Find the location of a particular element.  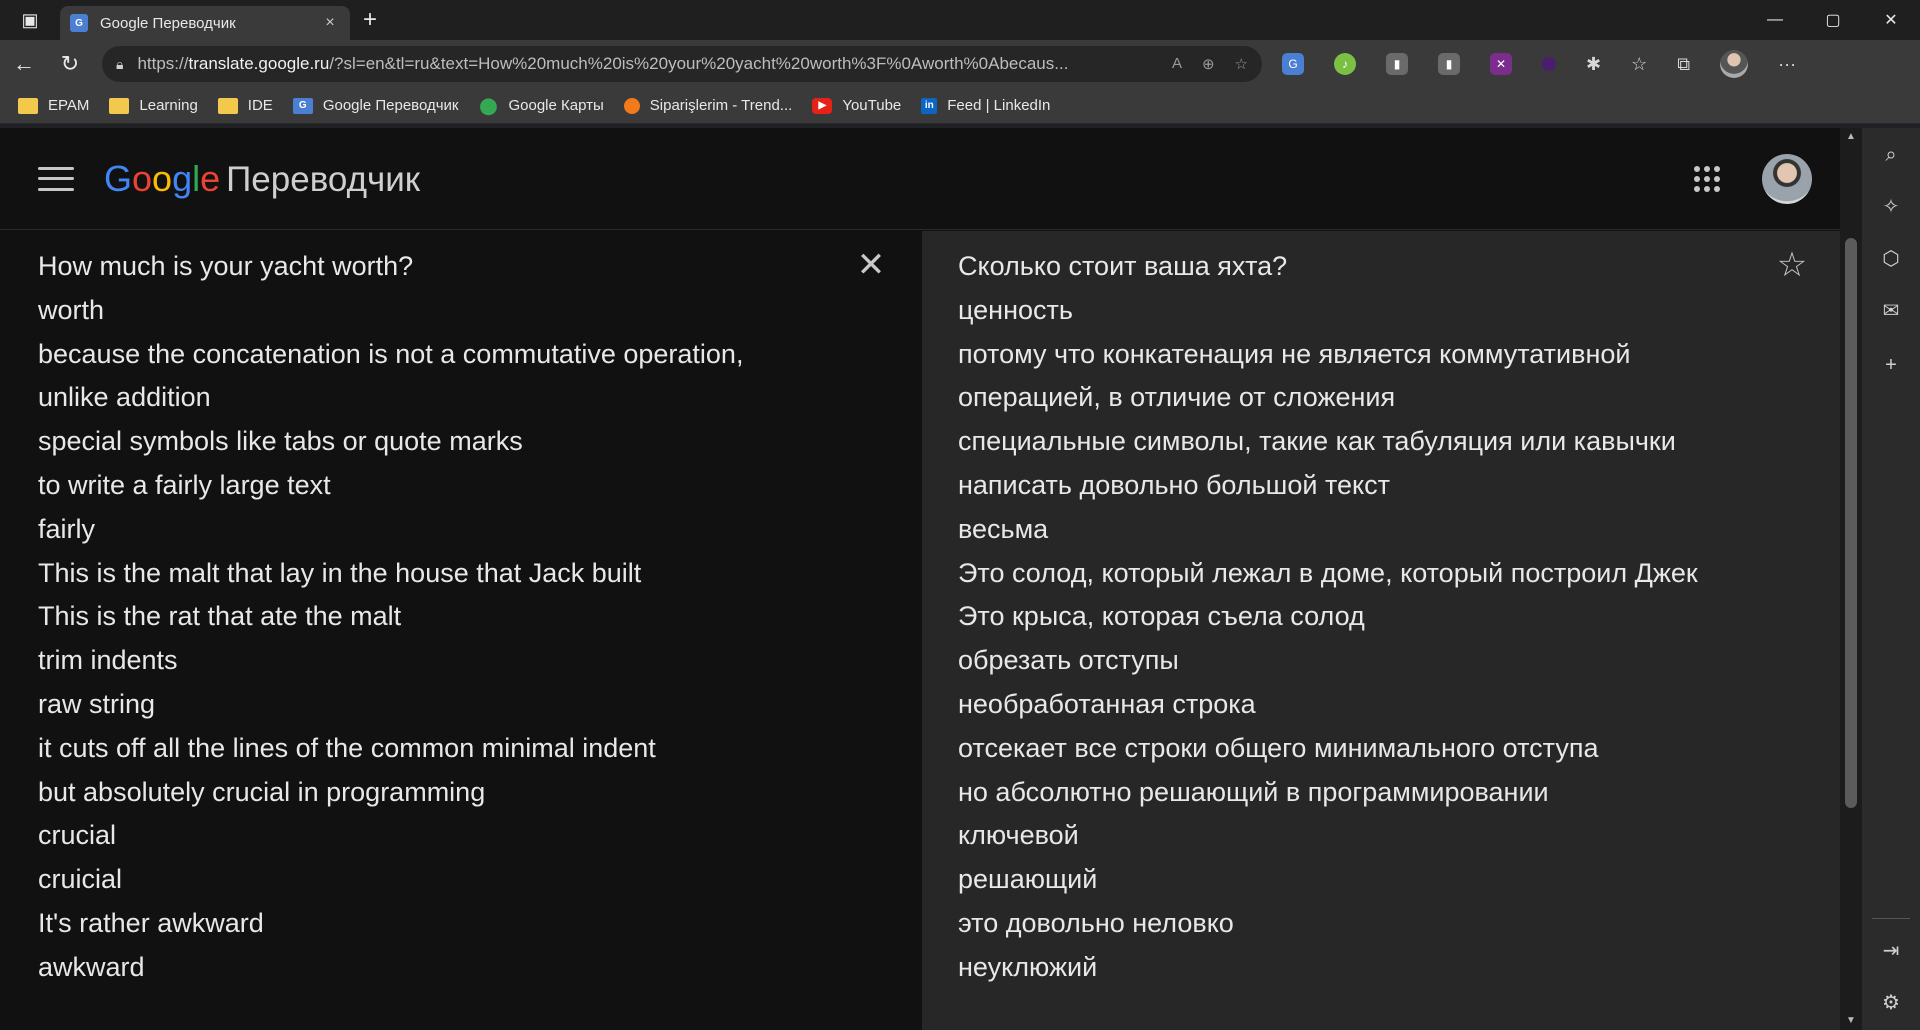

sidebar-add-icon: + is located at coordinates (1891, 365).